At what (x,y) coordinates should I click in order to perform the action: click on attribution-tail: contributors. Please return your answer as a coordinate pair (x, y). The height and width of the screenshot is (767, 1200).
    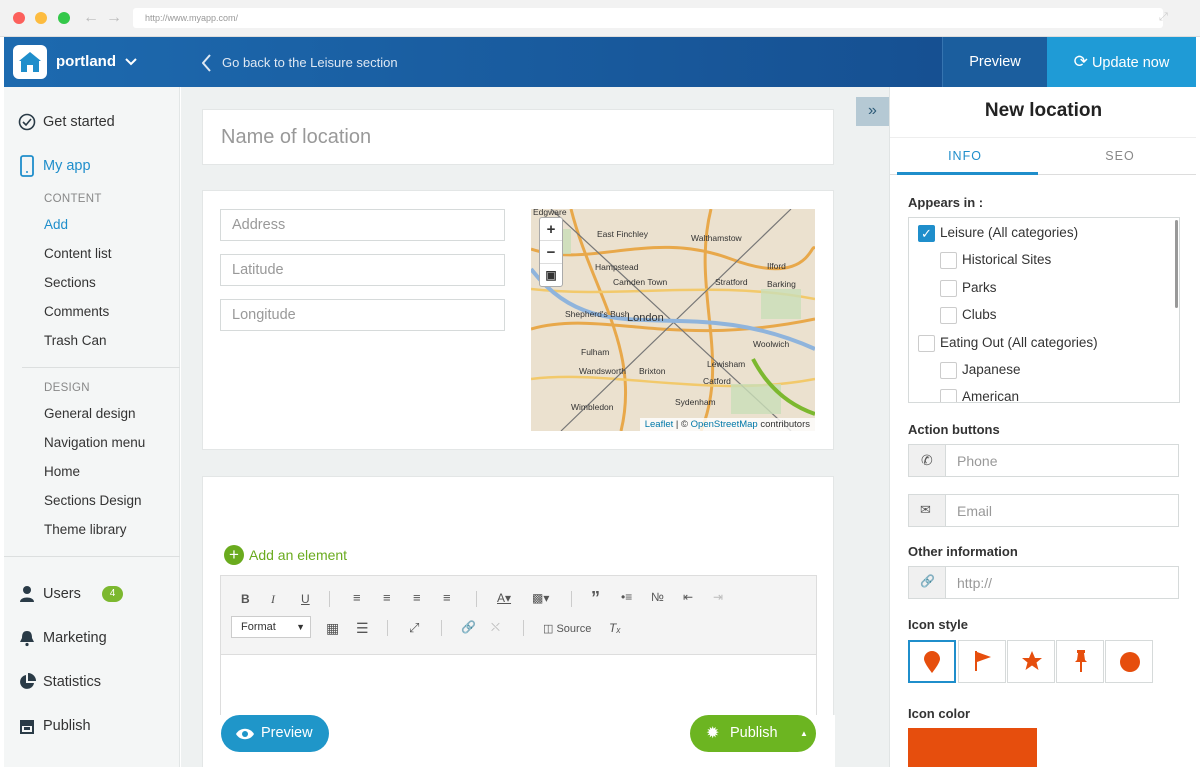
    Looking at the image, I should click on (783, 424).